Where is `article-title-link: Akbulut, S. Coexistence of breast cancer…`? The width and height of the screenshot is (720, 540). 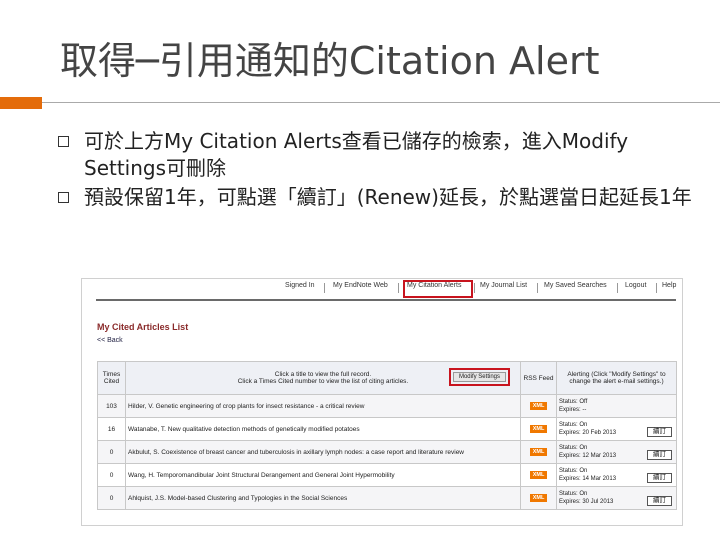
article-title-link: Akbulut, S. Coexistence of breast cancer… is located at coordinates (323, 452).